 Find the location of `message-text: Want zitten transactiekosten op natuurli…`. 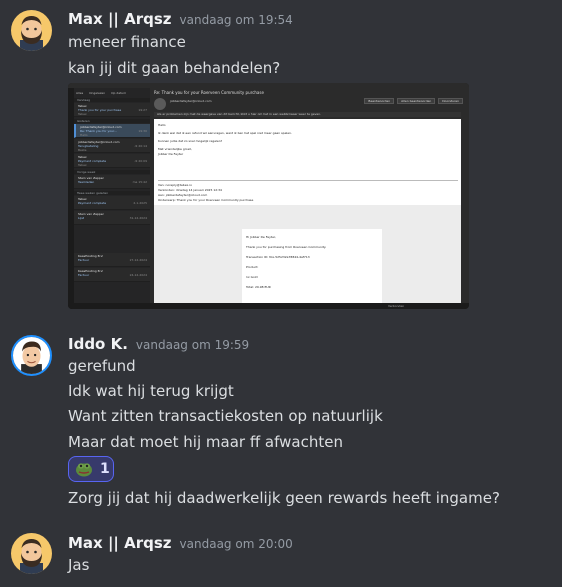

message-text: Want zitten transactiekosten op natuurli… is located at coordinates (225, 416).